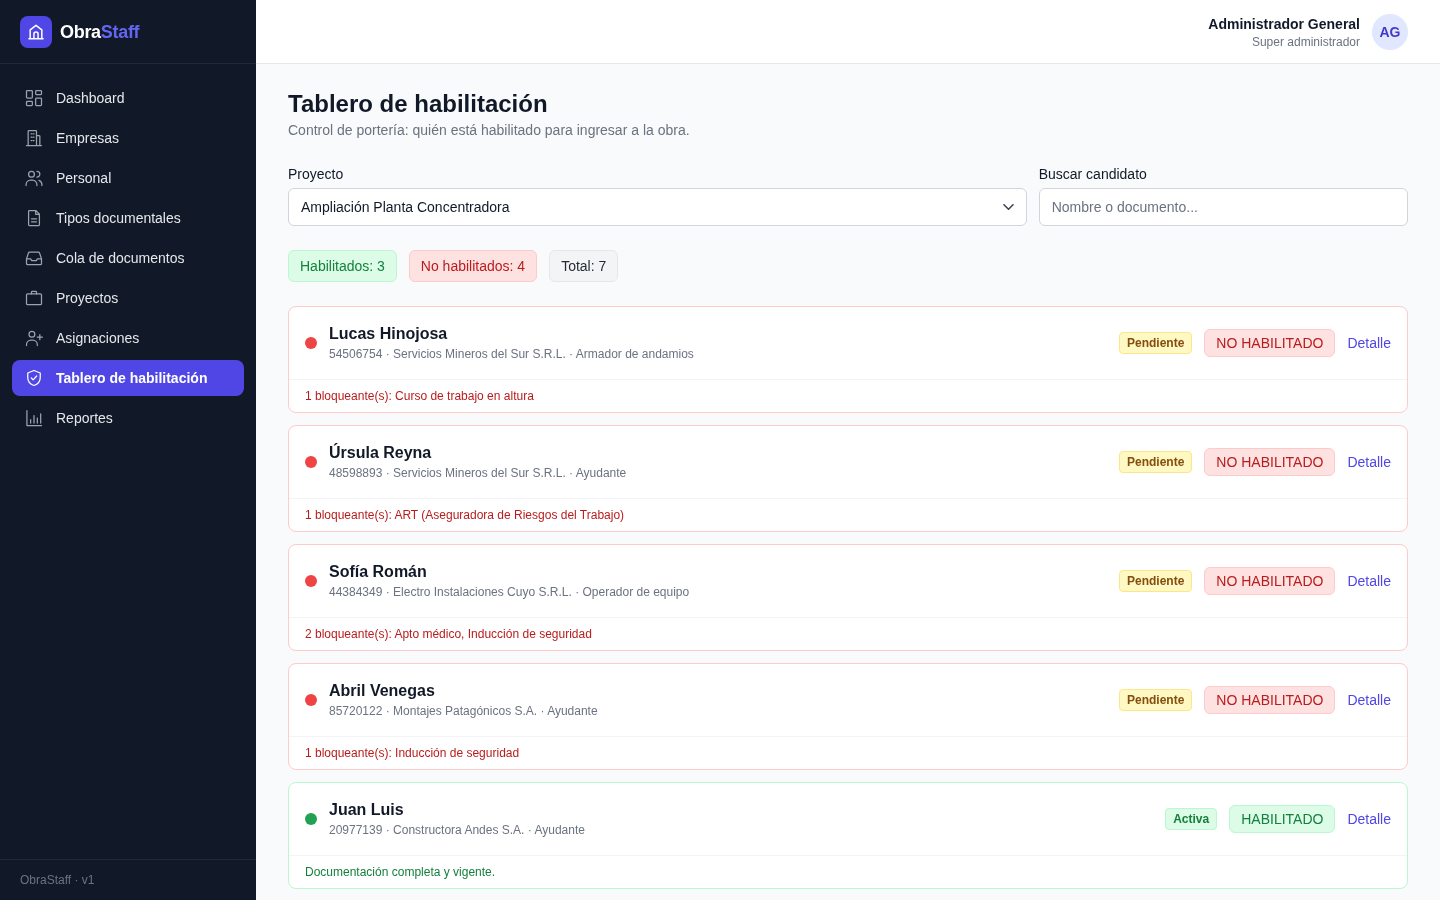 The height and width of the screenshot is (900, 1440). What do you see at coordinates (128, 138) in the screenshot?
I see `nav-item: Empresas` at bounding box center [128, 138].